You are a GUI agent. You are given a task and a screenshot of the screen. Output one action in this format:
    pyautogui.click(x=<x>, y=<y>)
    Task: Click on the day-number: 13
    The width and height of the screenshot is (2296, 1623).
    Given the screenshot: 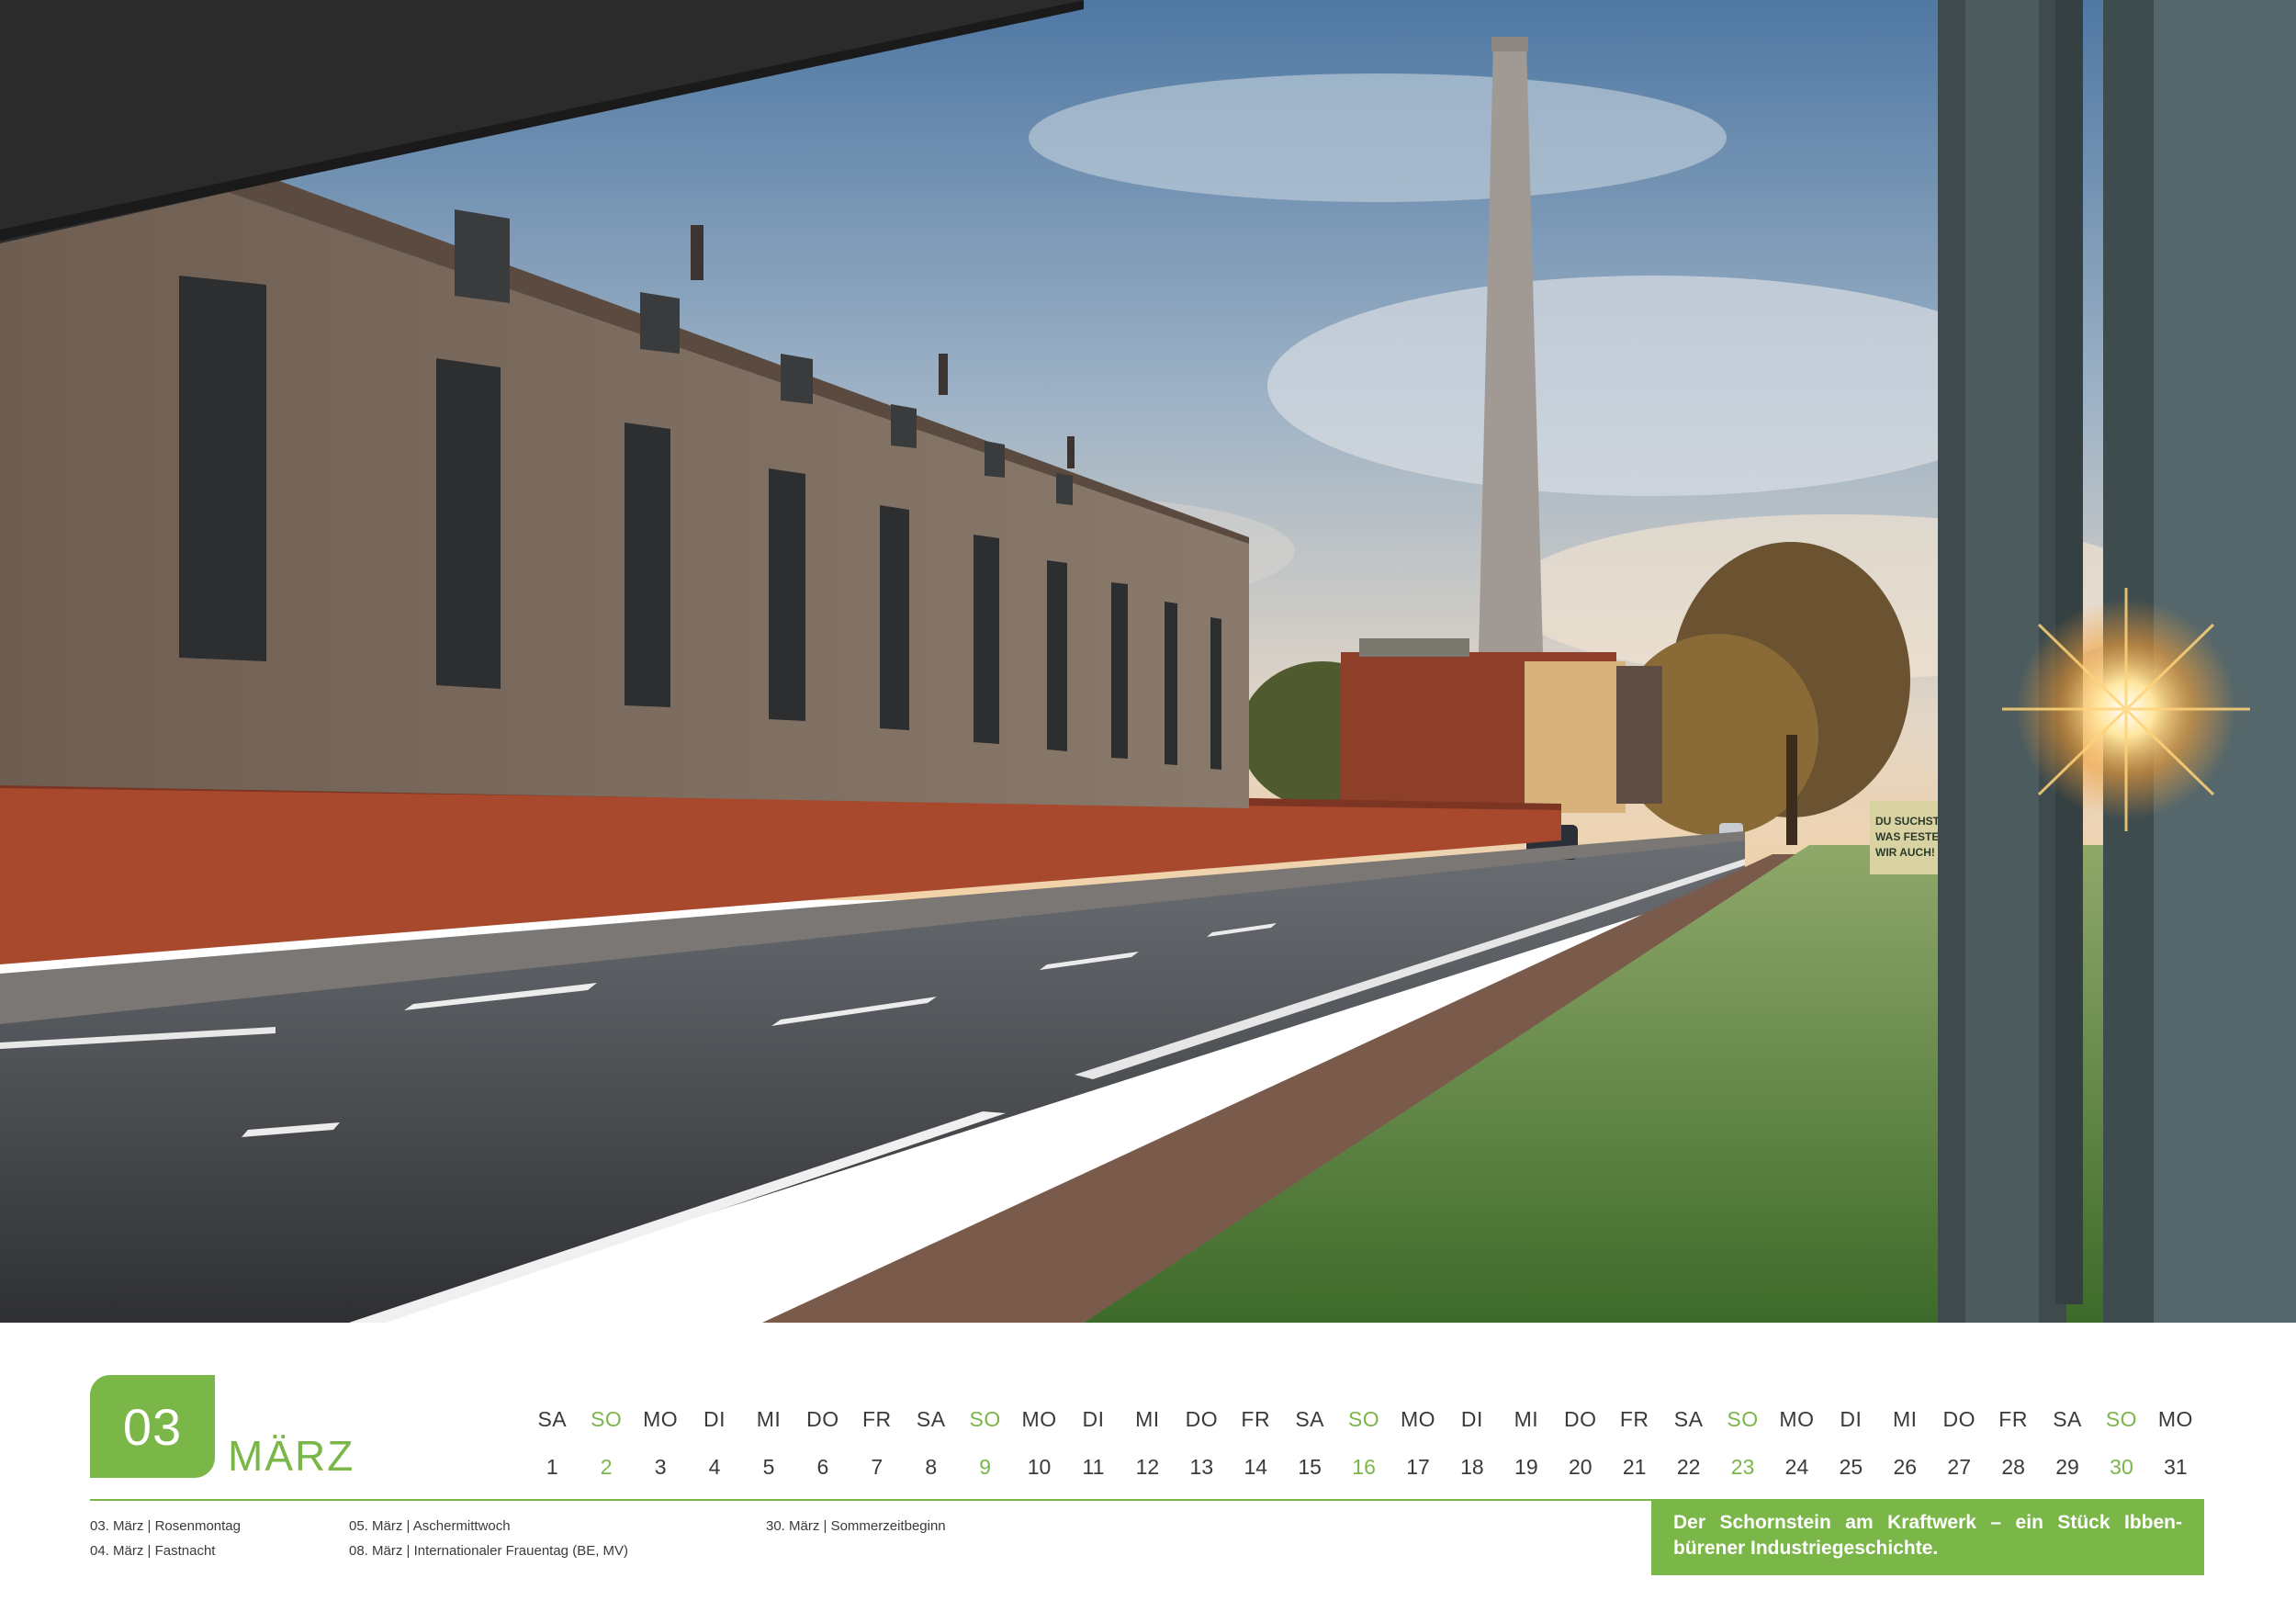 What is the action you would take?
    pyautogui.click(x=1201, y=1467)
    